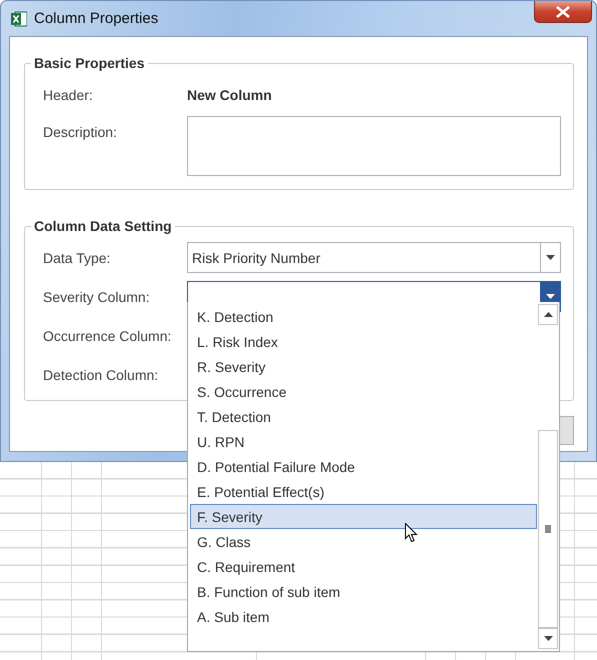 This screenshot has height=660, width=597. What do you see at coordinates (101, 375) in the screenshot?
I see `field-label: Detection Column:` at bounding box center [101, 375].